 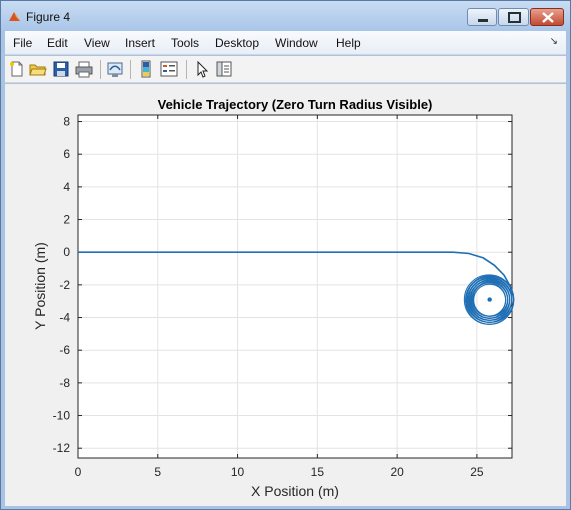 What do you see at coordinates (279, 472) in the screenshot?
I see `x-tick-labels: 0 5 10 15 20 25` at bounding box center [279, 472].